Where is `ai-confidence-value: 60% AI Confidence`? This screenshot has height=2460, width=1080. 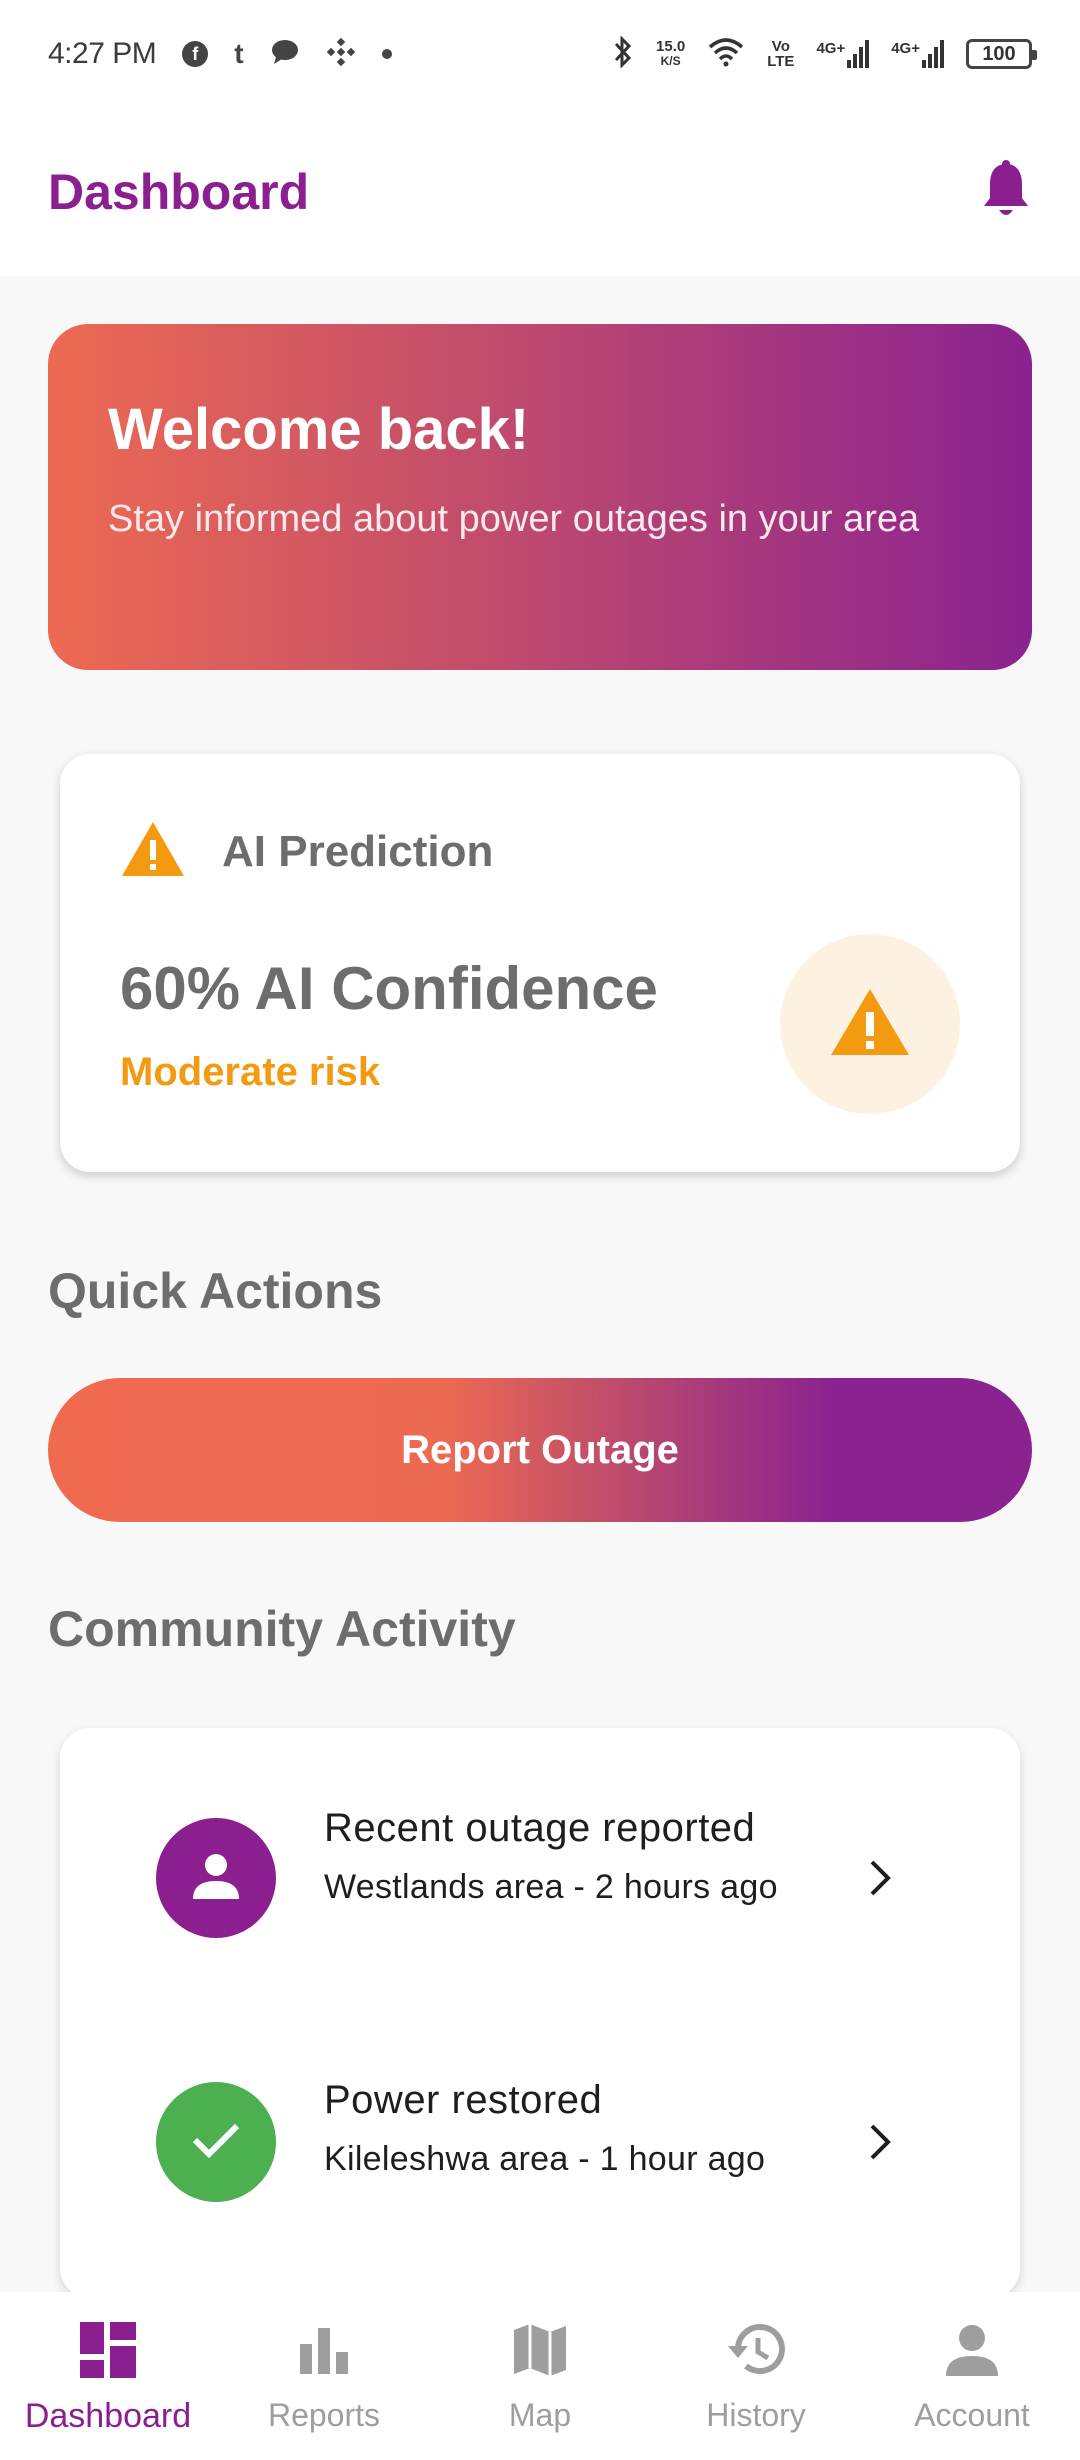 ai-confidence-value: 60% AI Confidence is located at coordinates (389, 988).